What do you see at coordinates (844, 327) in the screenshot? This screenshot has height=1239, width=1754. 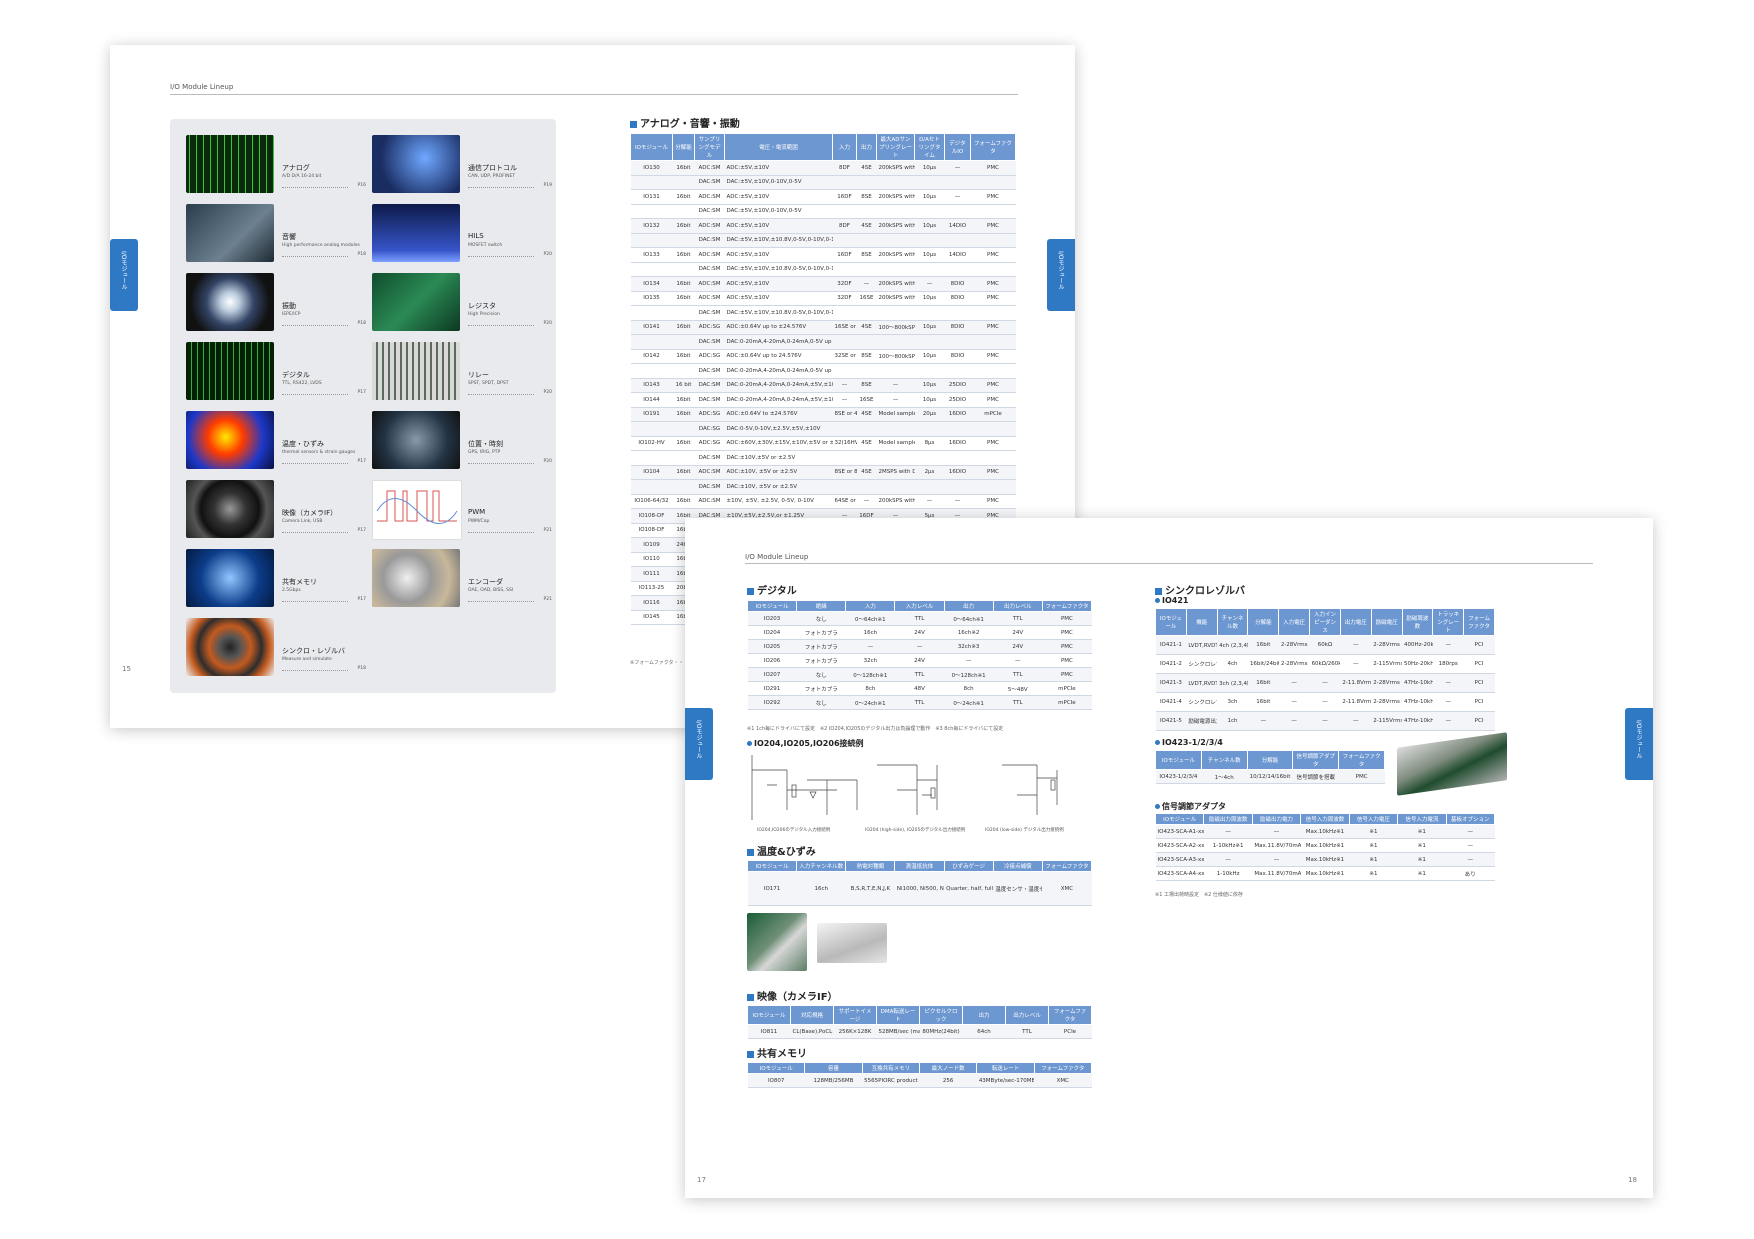 I see `table-cell: 16SE or 8DF` at bounding box center [844, 327].